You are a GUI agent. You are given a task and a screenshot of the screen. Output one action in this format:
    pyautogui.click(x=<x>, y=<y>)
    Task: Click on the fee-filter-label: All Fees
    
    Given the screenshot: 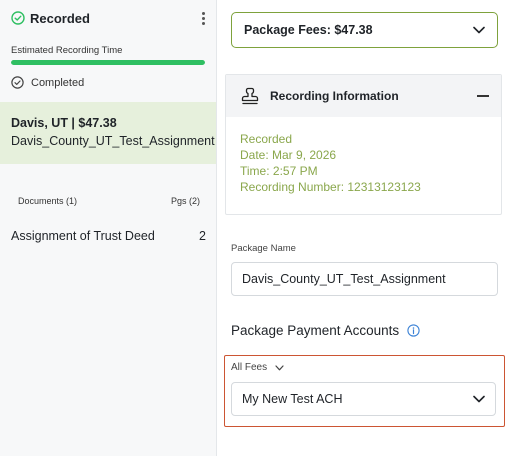 What is the action you would take?
    pyautogui.click(x=249, y=367)
    